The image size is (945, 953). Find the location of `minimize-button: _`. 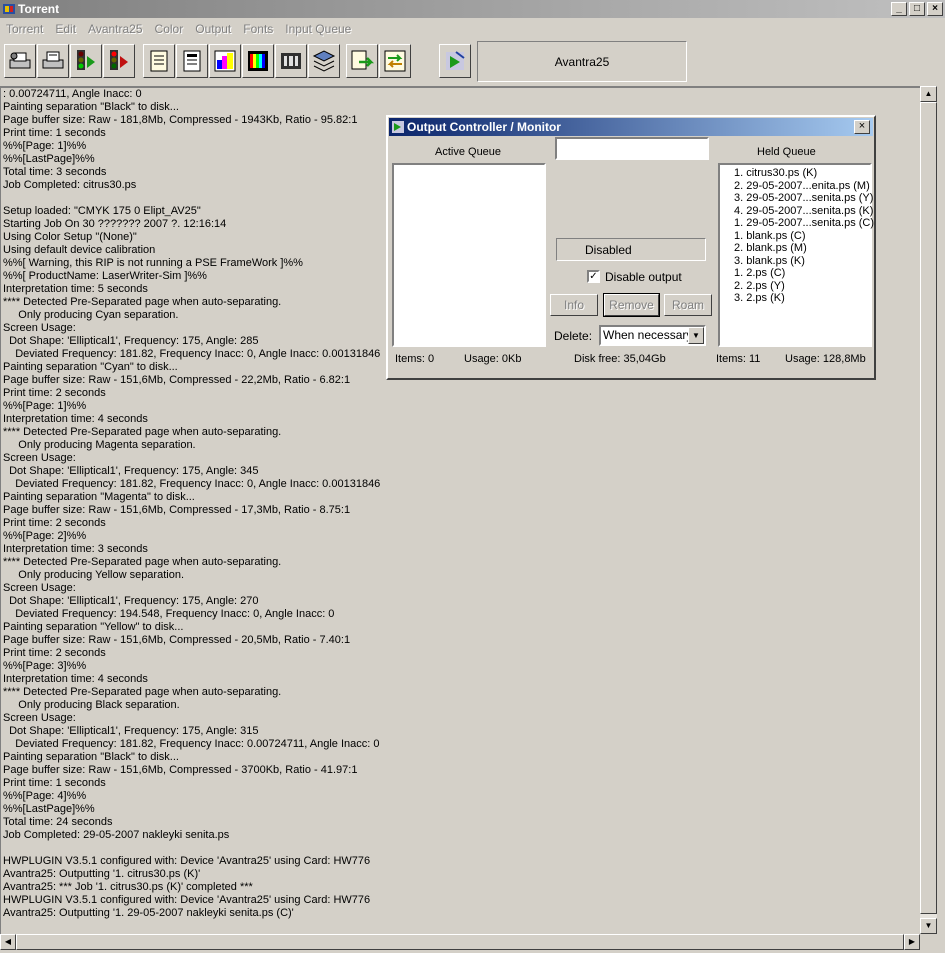

minimize-button: _ is located at coordinates (899, 9).